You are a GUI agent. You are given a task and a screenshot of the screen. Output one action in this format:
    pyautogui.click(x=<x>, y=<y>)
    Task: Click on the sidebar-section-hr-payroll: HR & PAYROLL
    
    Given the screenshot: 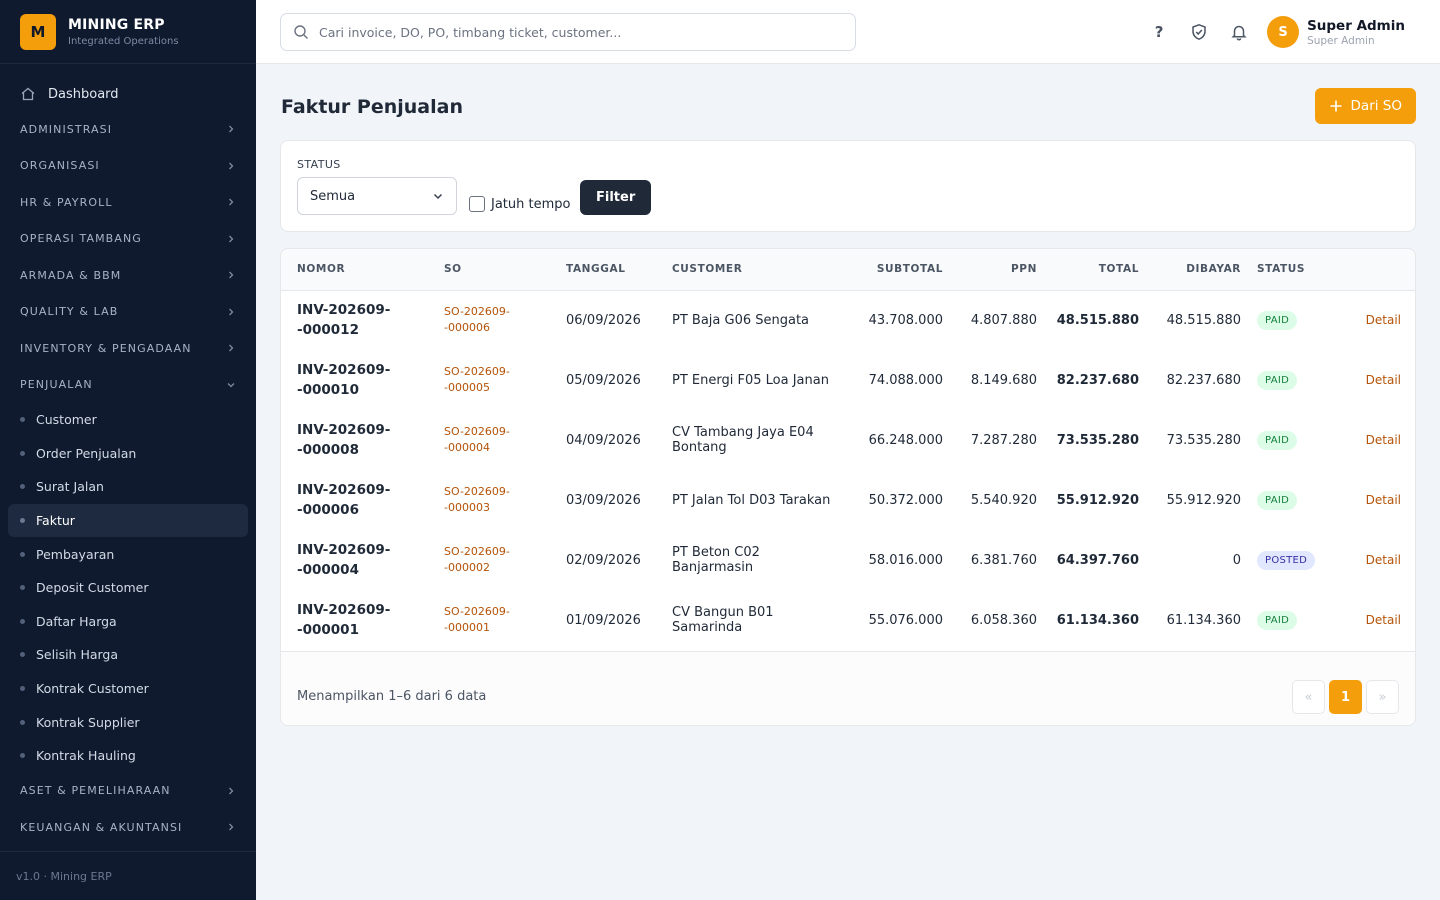 What is the action you would take?
    pyautogui.click(x=128, y=202)
    